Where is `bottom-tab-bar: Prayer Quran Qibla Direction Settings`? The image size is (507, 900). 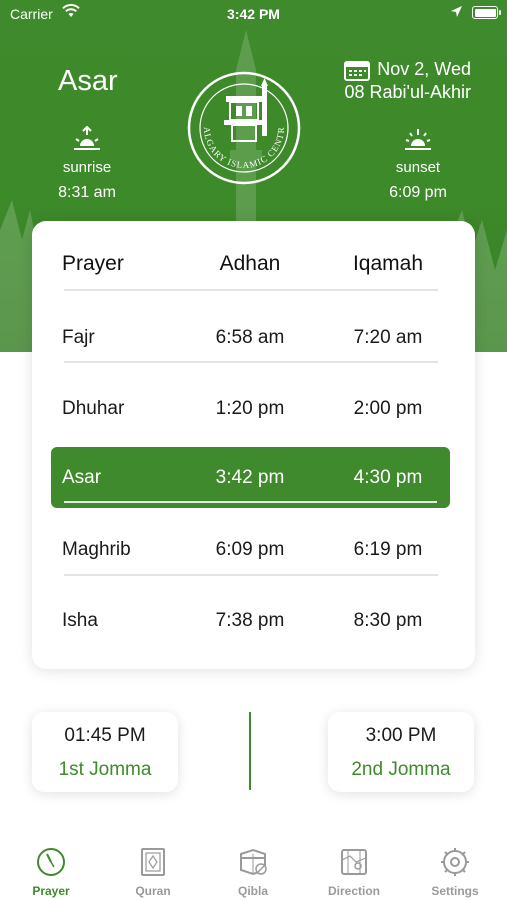 bottom-tab-bar: Prayer Quran Qibla Direction Settings is located at coordinates (253, 868).